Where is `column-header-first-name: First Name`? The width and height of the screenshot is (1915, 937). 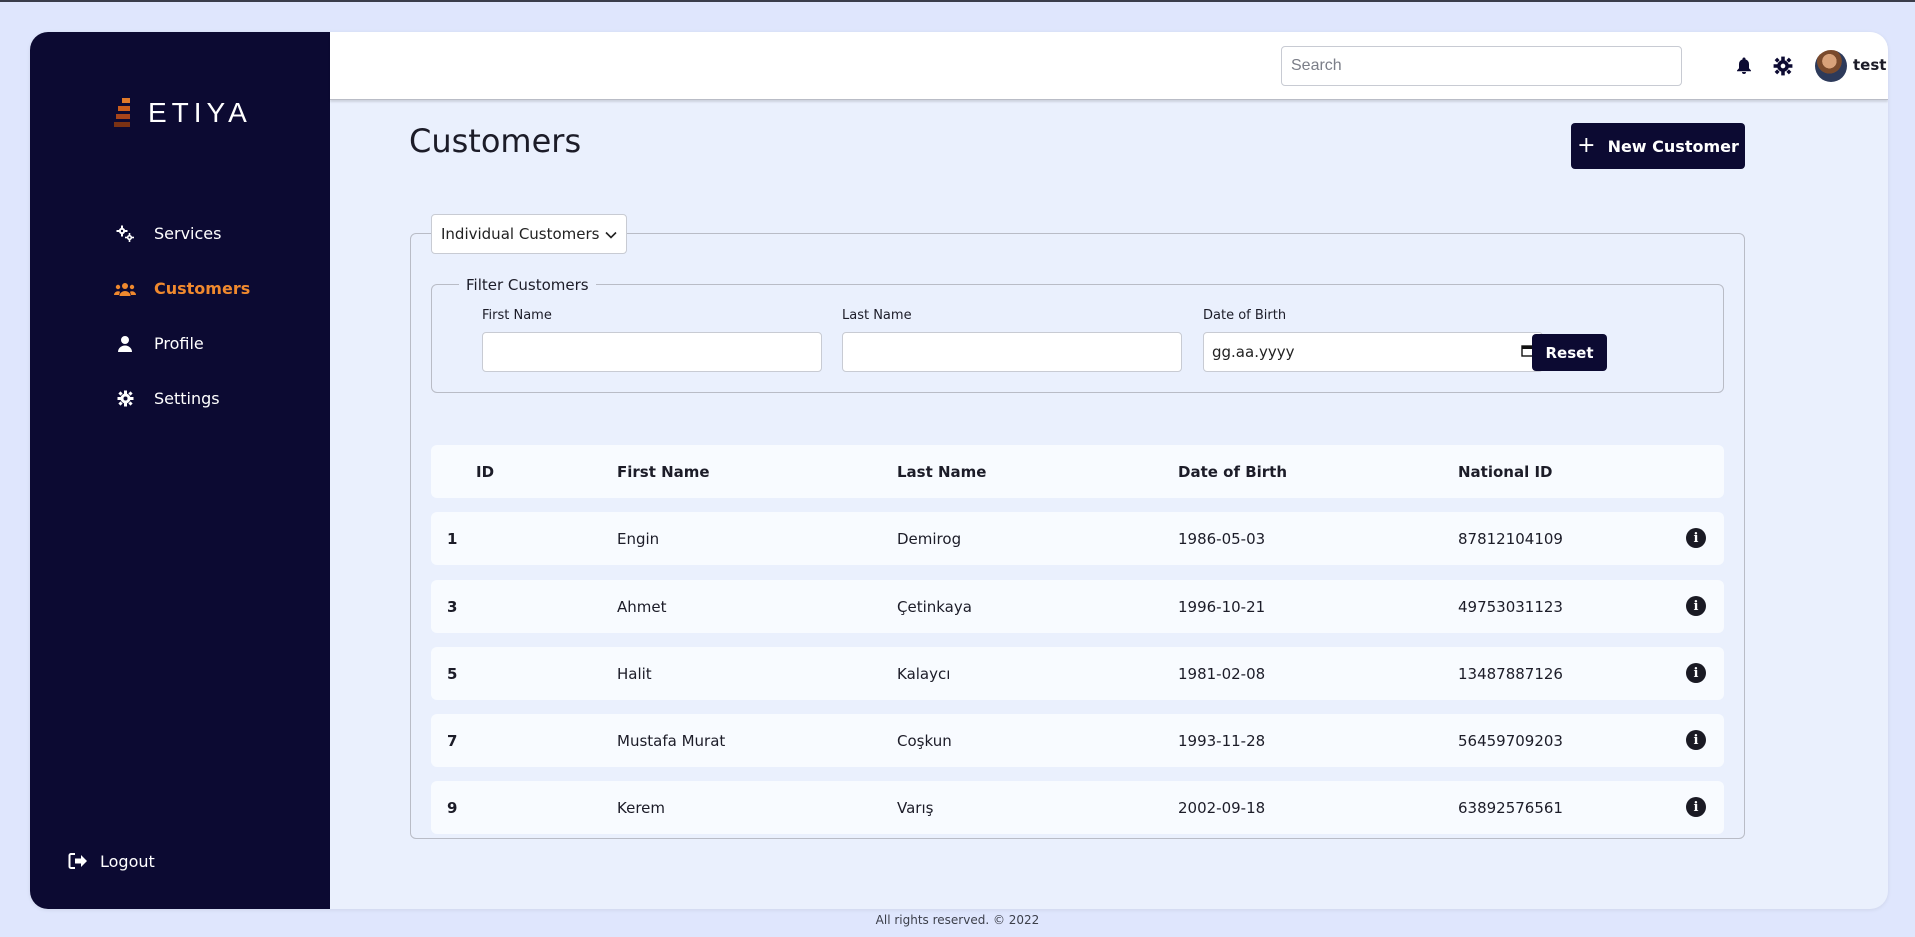 column-header-first-name: First Name is located at coordinates (663, 471).